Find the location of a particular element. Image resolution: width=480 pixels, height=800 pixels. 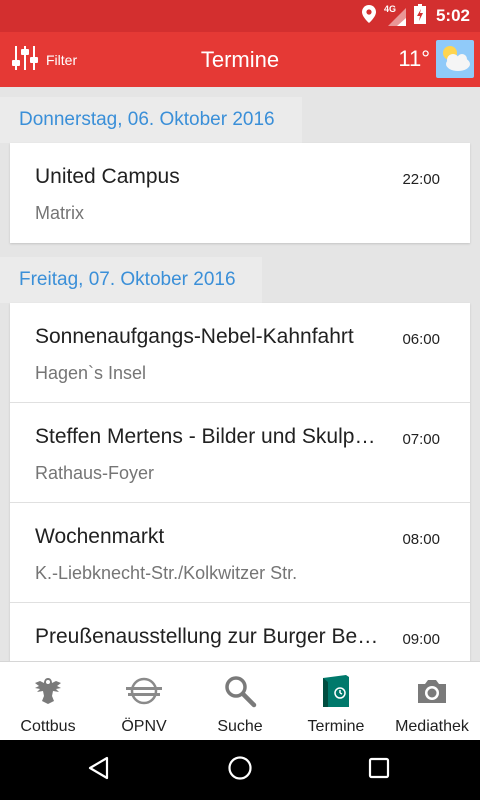

back-button is located at coordinates (99, 770).